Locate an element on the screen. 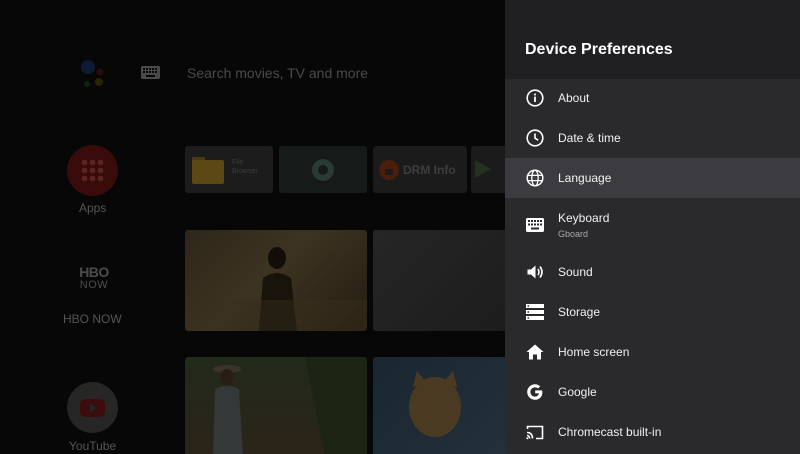 The width and height of the screenshot is (800, 454). apps-button is located at coordinates (92, 170).